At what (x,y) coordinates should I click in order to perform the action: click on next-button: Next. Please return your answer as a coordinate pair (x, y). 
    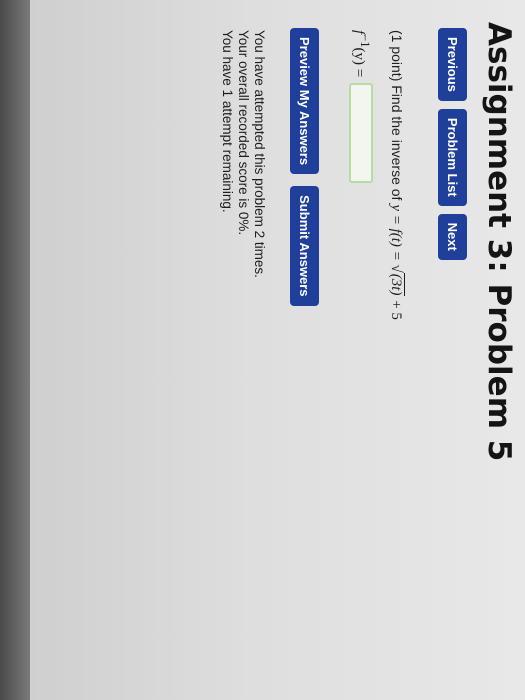
    Looking at the image, I should click on (452, 236).